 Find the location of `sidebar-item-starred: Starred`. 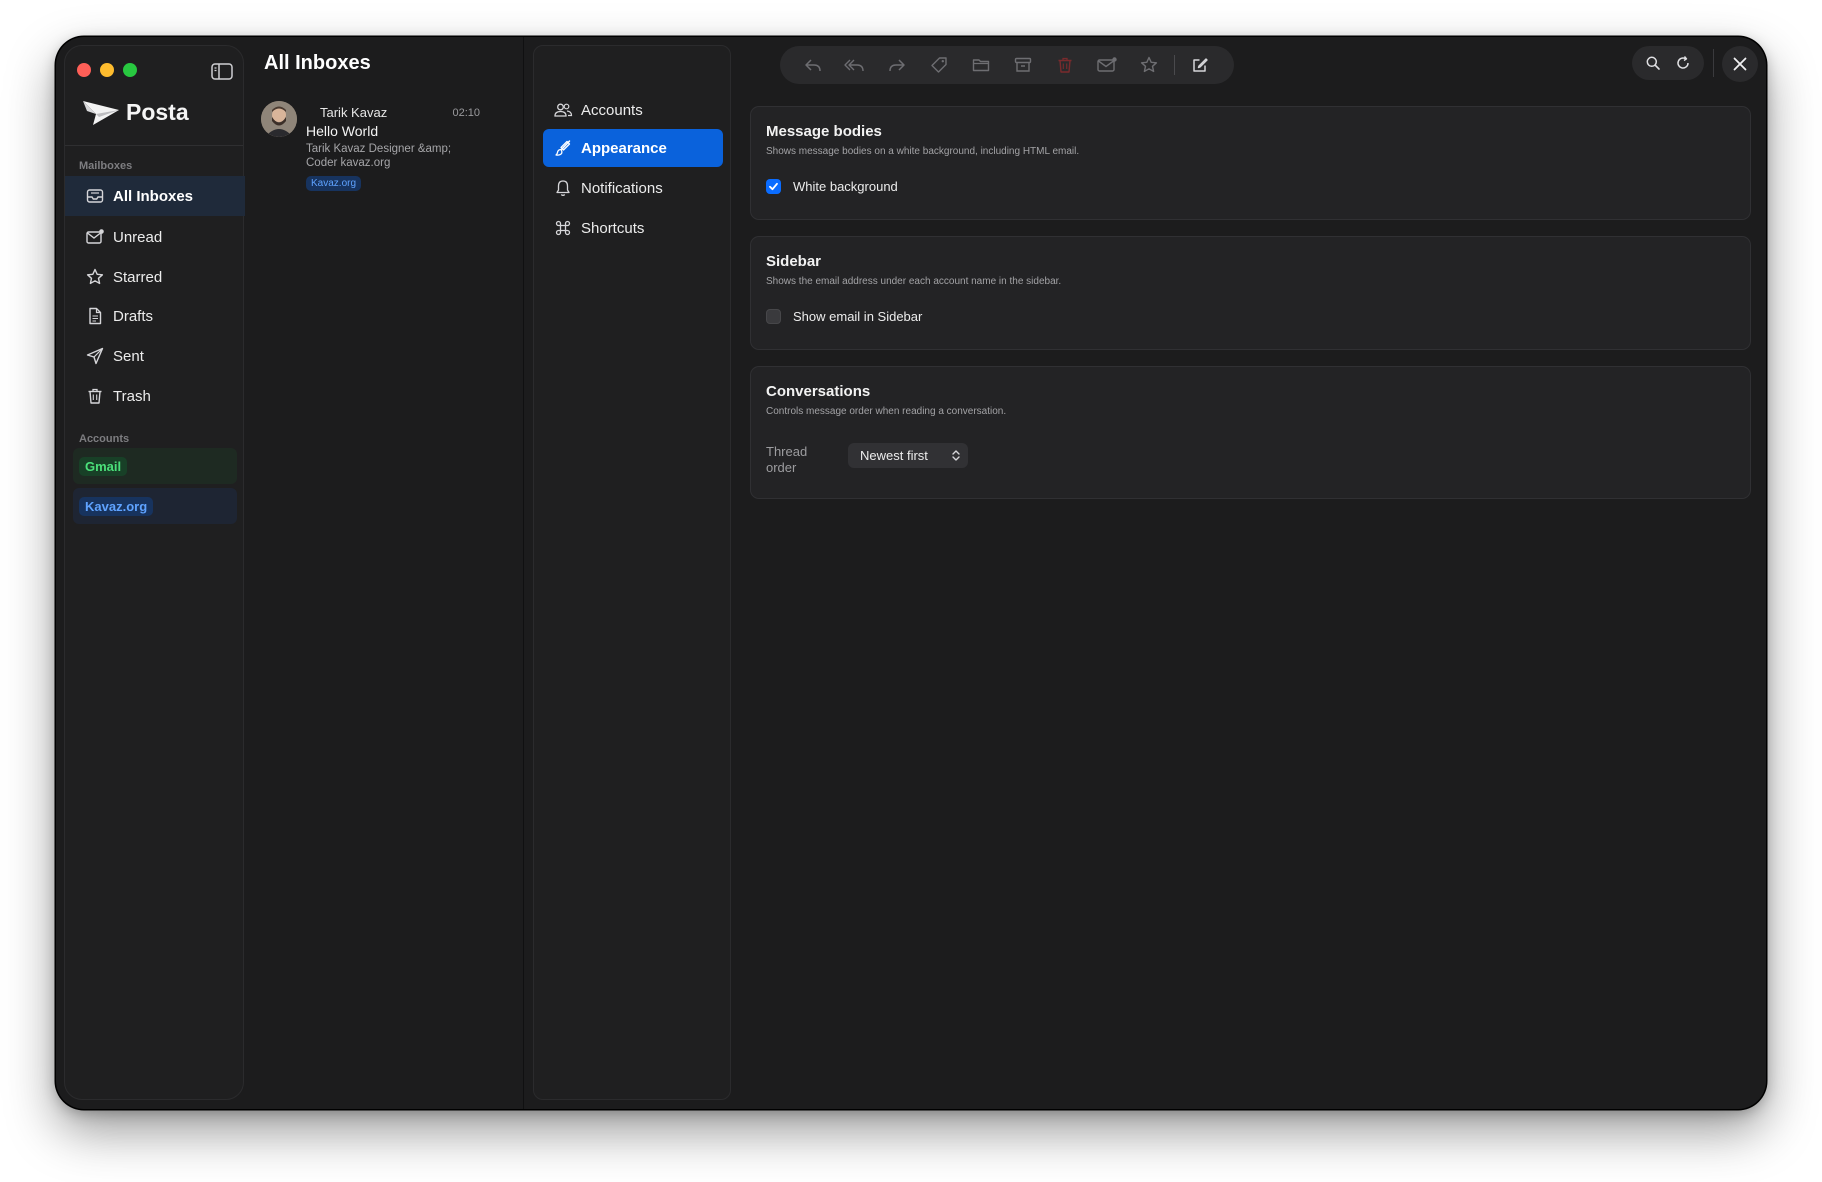

sidebar-item-starred: Starred is located at coordinates (155, 277).